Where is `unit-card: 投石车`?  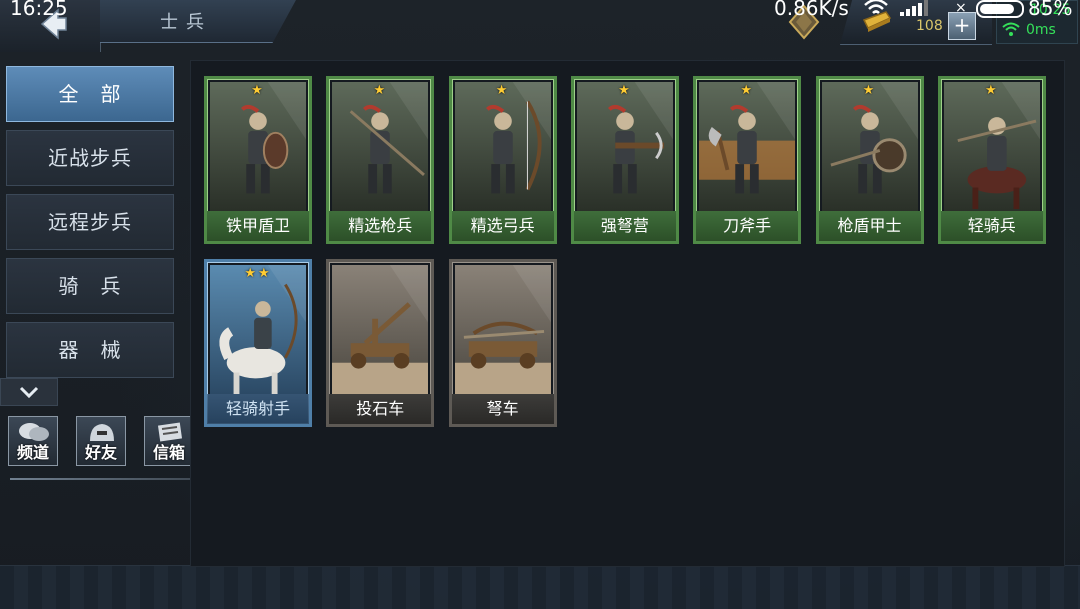
unit-card: 投石车 is located at coordinates (380, 343).